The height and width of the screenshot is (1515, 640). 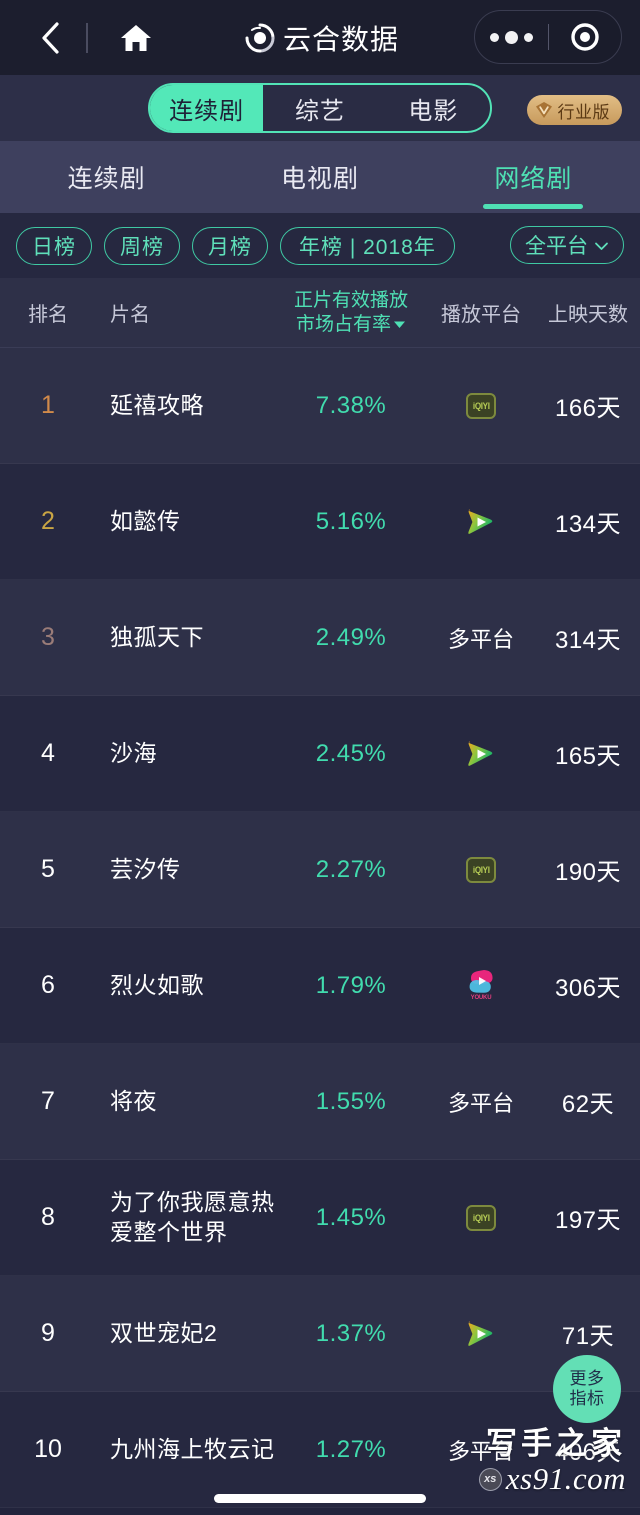 What do you see at coordinates (106, 177) in the screenshot?
I see `subtab-lianxuju: 连续剧` at bounding box center [106, 177].